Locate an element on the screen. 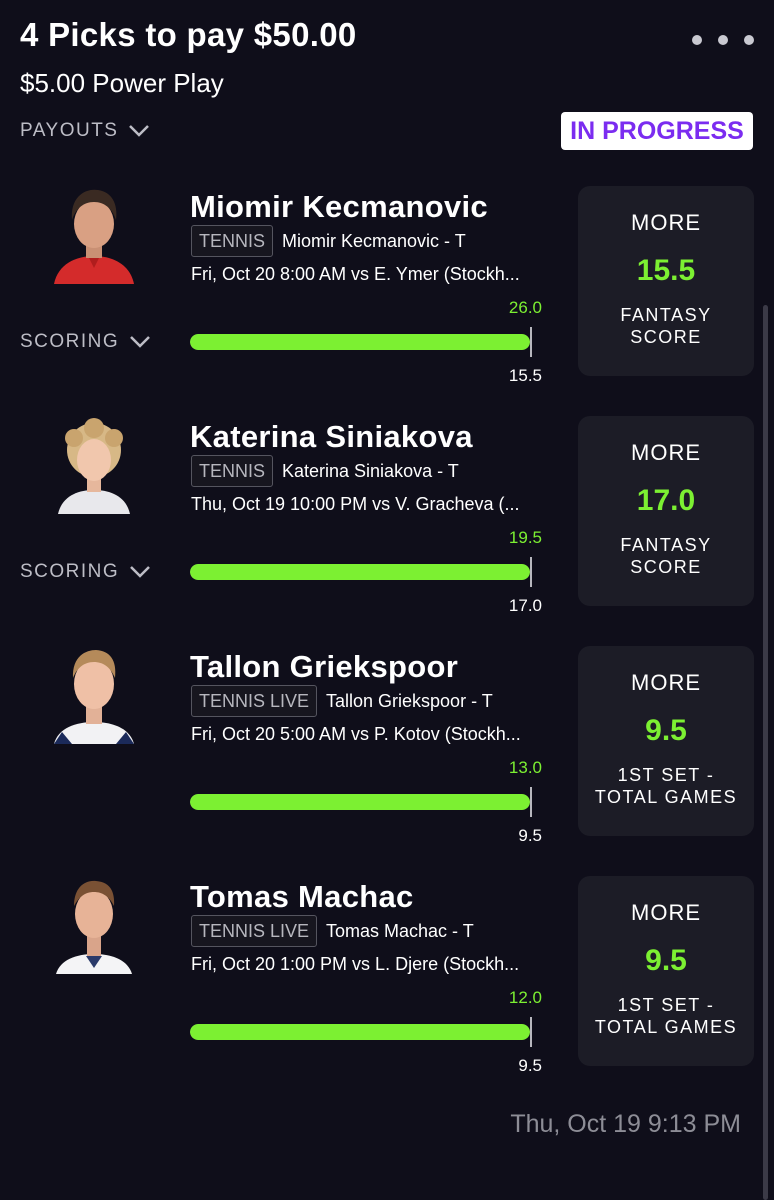 This screenshot has width=774, height=1200. projection-line: 17.0 is located at coordinates (666, 500).